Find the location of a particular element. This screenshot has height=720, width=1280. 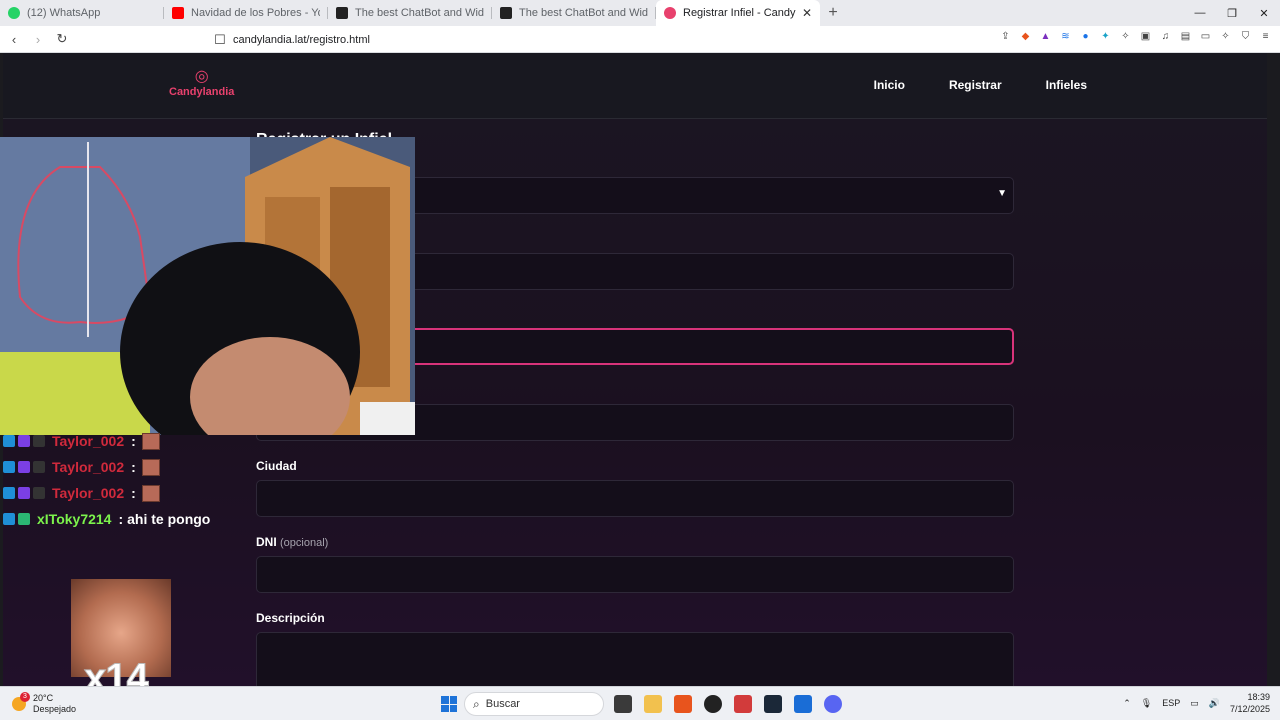

taskbar-search: ⌕ Buscar is located at coordinates (534, 704).